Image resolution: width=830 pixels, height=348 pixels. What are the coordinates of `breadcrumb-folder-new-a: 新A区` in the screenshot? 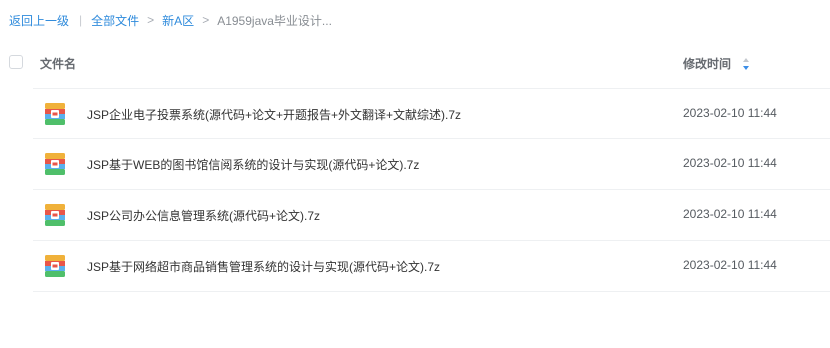 It's located at (178, 20).